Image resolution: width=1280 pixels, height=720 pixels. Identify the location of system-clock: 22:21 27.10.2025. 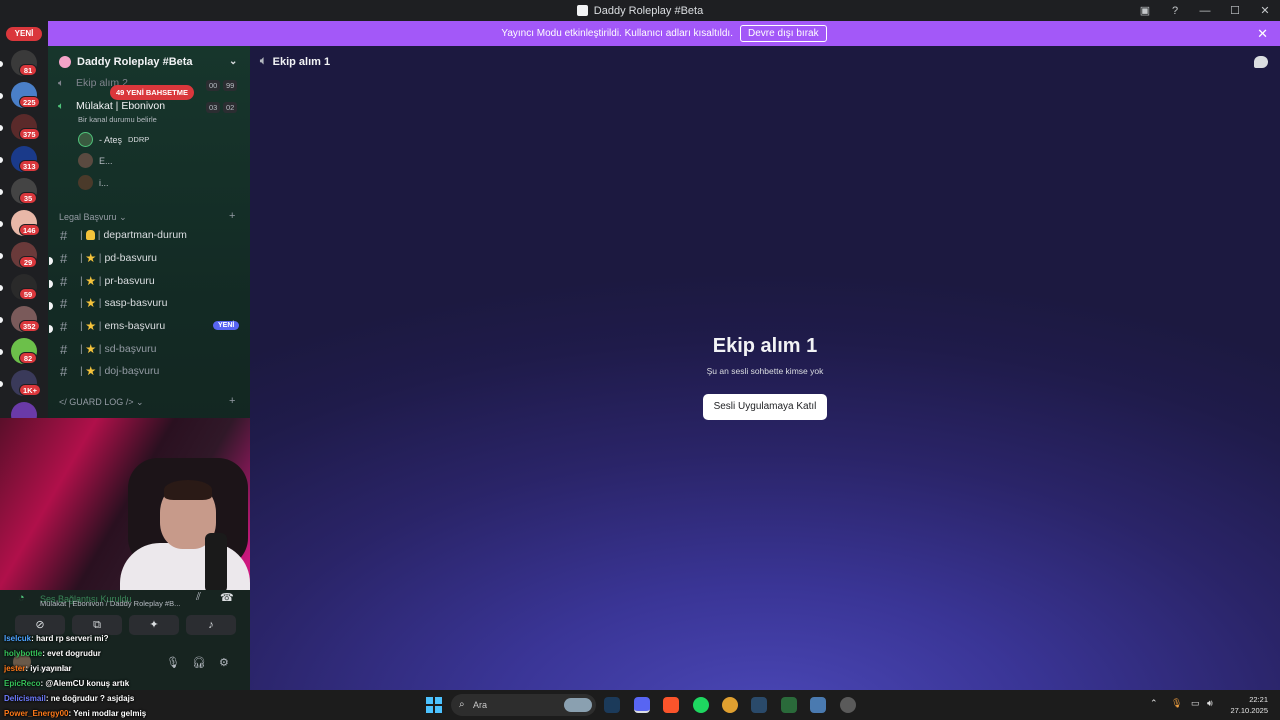
(1249, 705).